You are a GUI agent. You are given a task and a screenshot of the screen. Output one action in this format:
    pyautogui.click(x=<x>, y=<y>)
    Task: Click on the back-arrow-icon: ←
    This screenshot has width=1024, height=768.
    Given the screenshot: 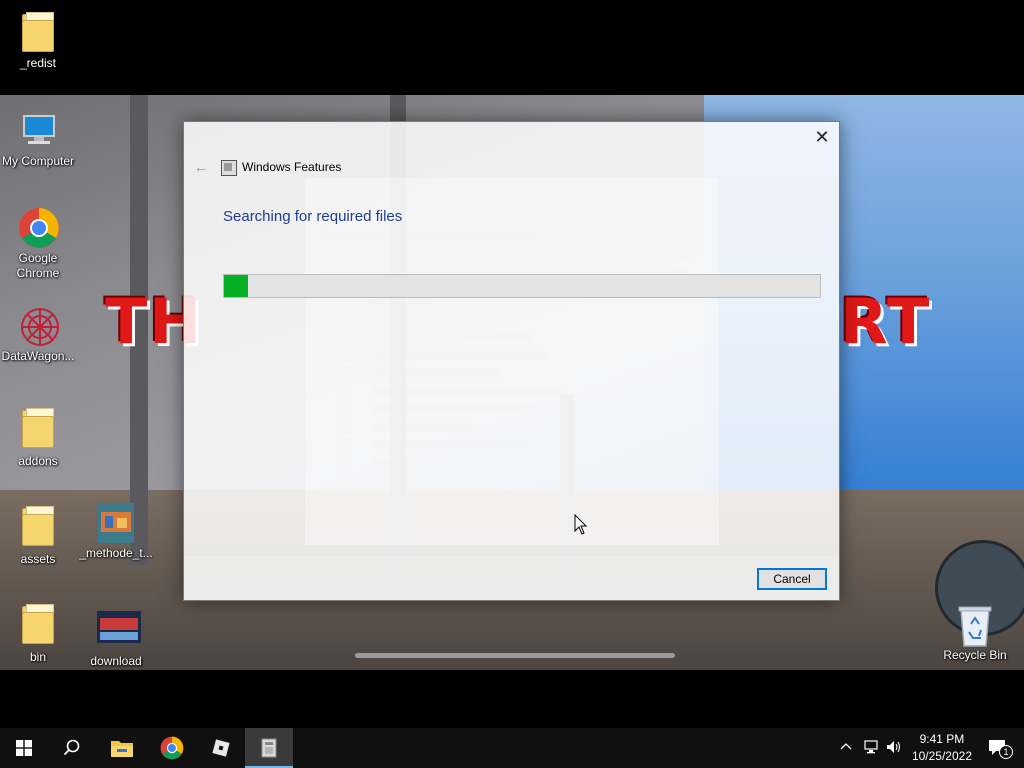 What is the action you would take?
    pyautogui.click(x=201, y=167)
    